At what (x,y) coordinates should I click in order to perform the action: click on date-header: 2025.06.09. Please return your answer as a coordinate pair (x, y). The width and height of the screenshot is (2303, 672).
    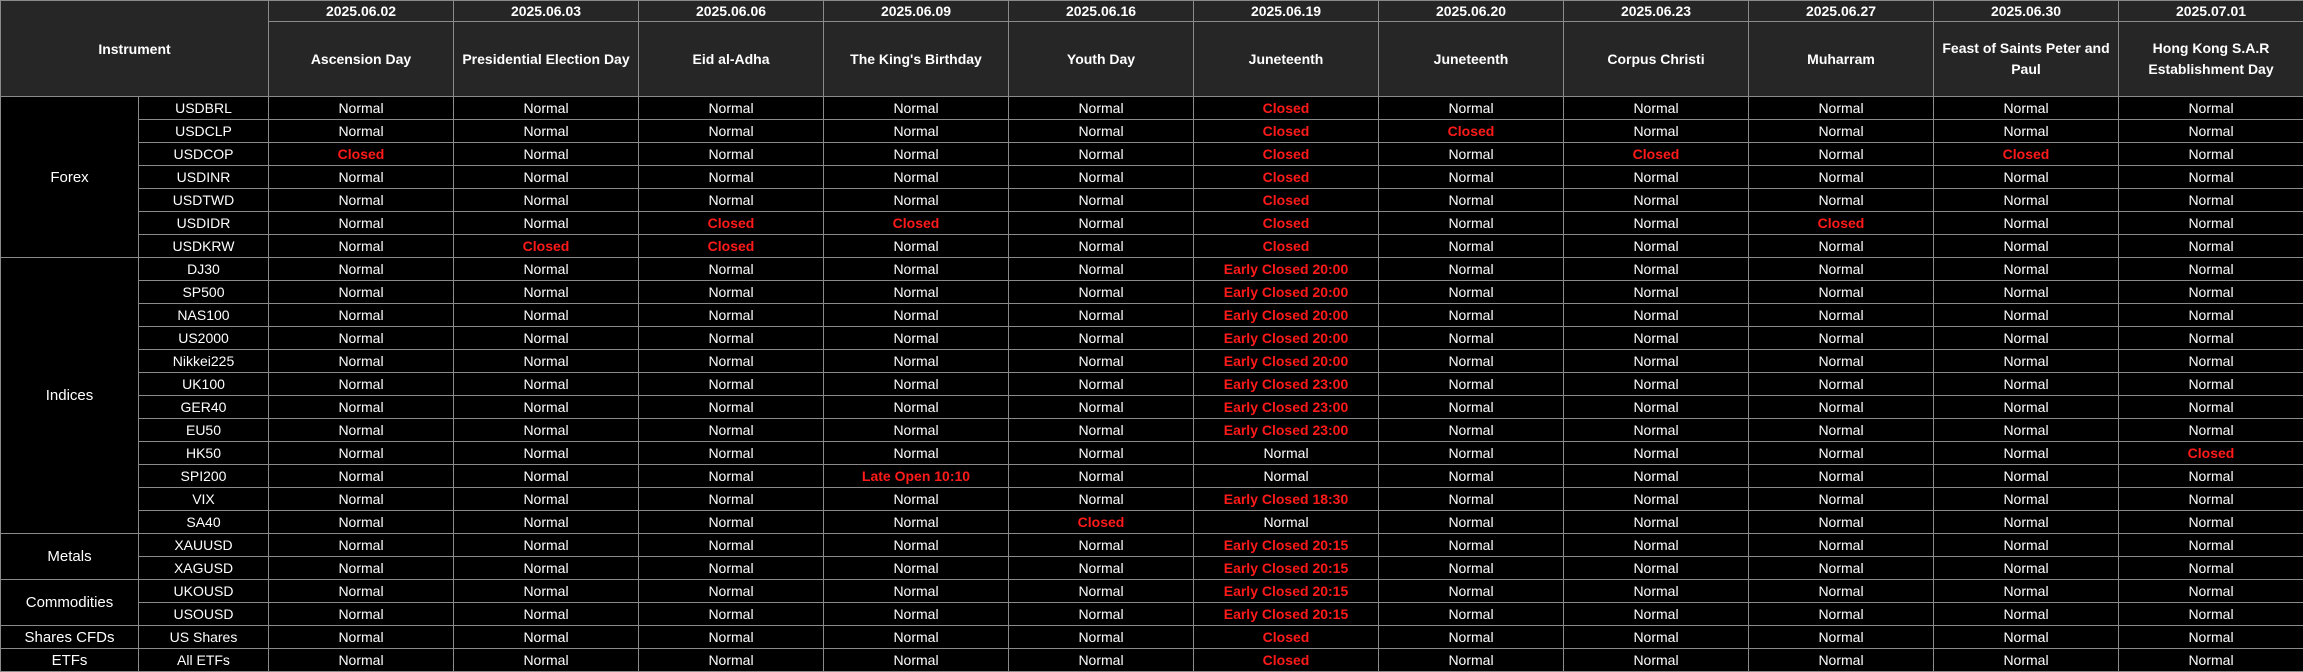
    Looking at the image, I should click on (916, 11).